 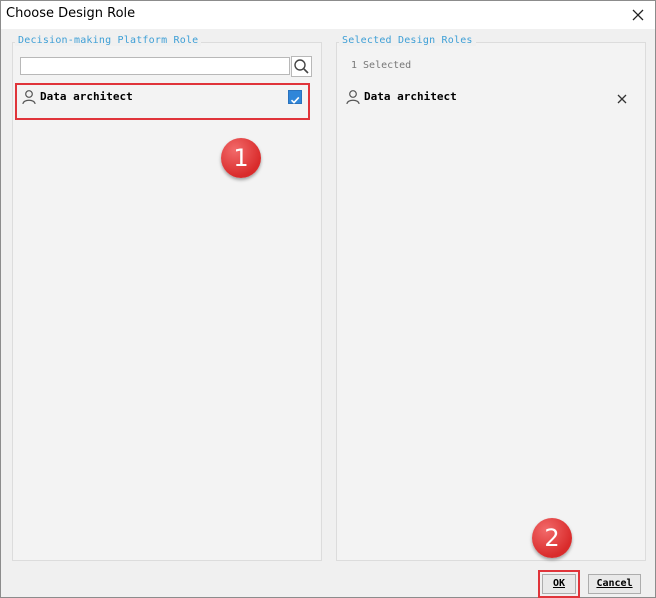 I want to click on search-icon, so click(x=301, y=66).